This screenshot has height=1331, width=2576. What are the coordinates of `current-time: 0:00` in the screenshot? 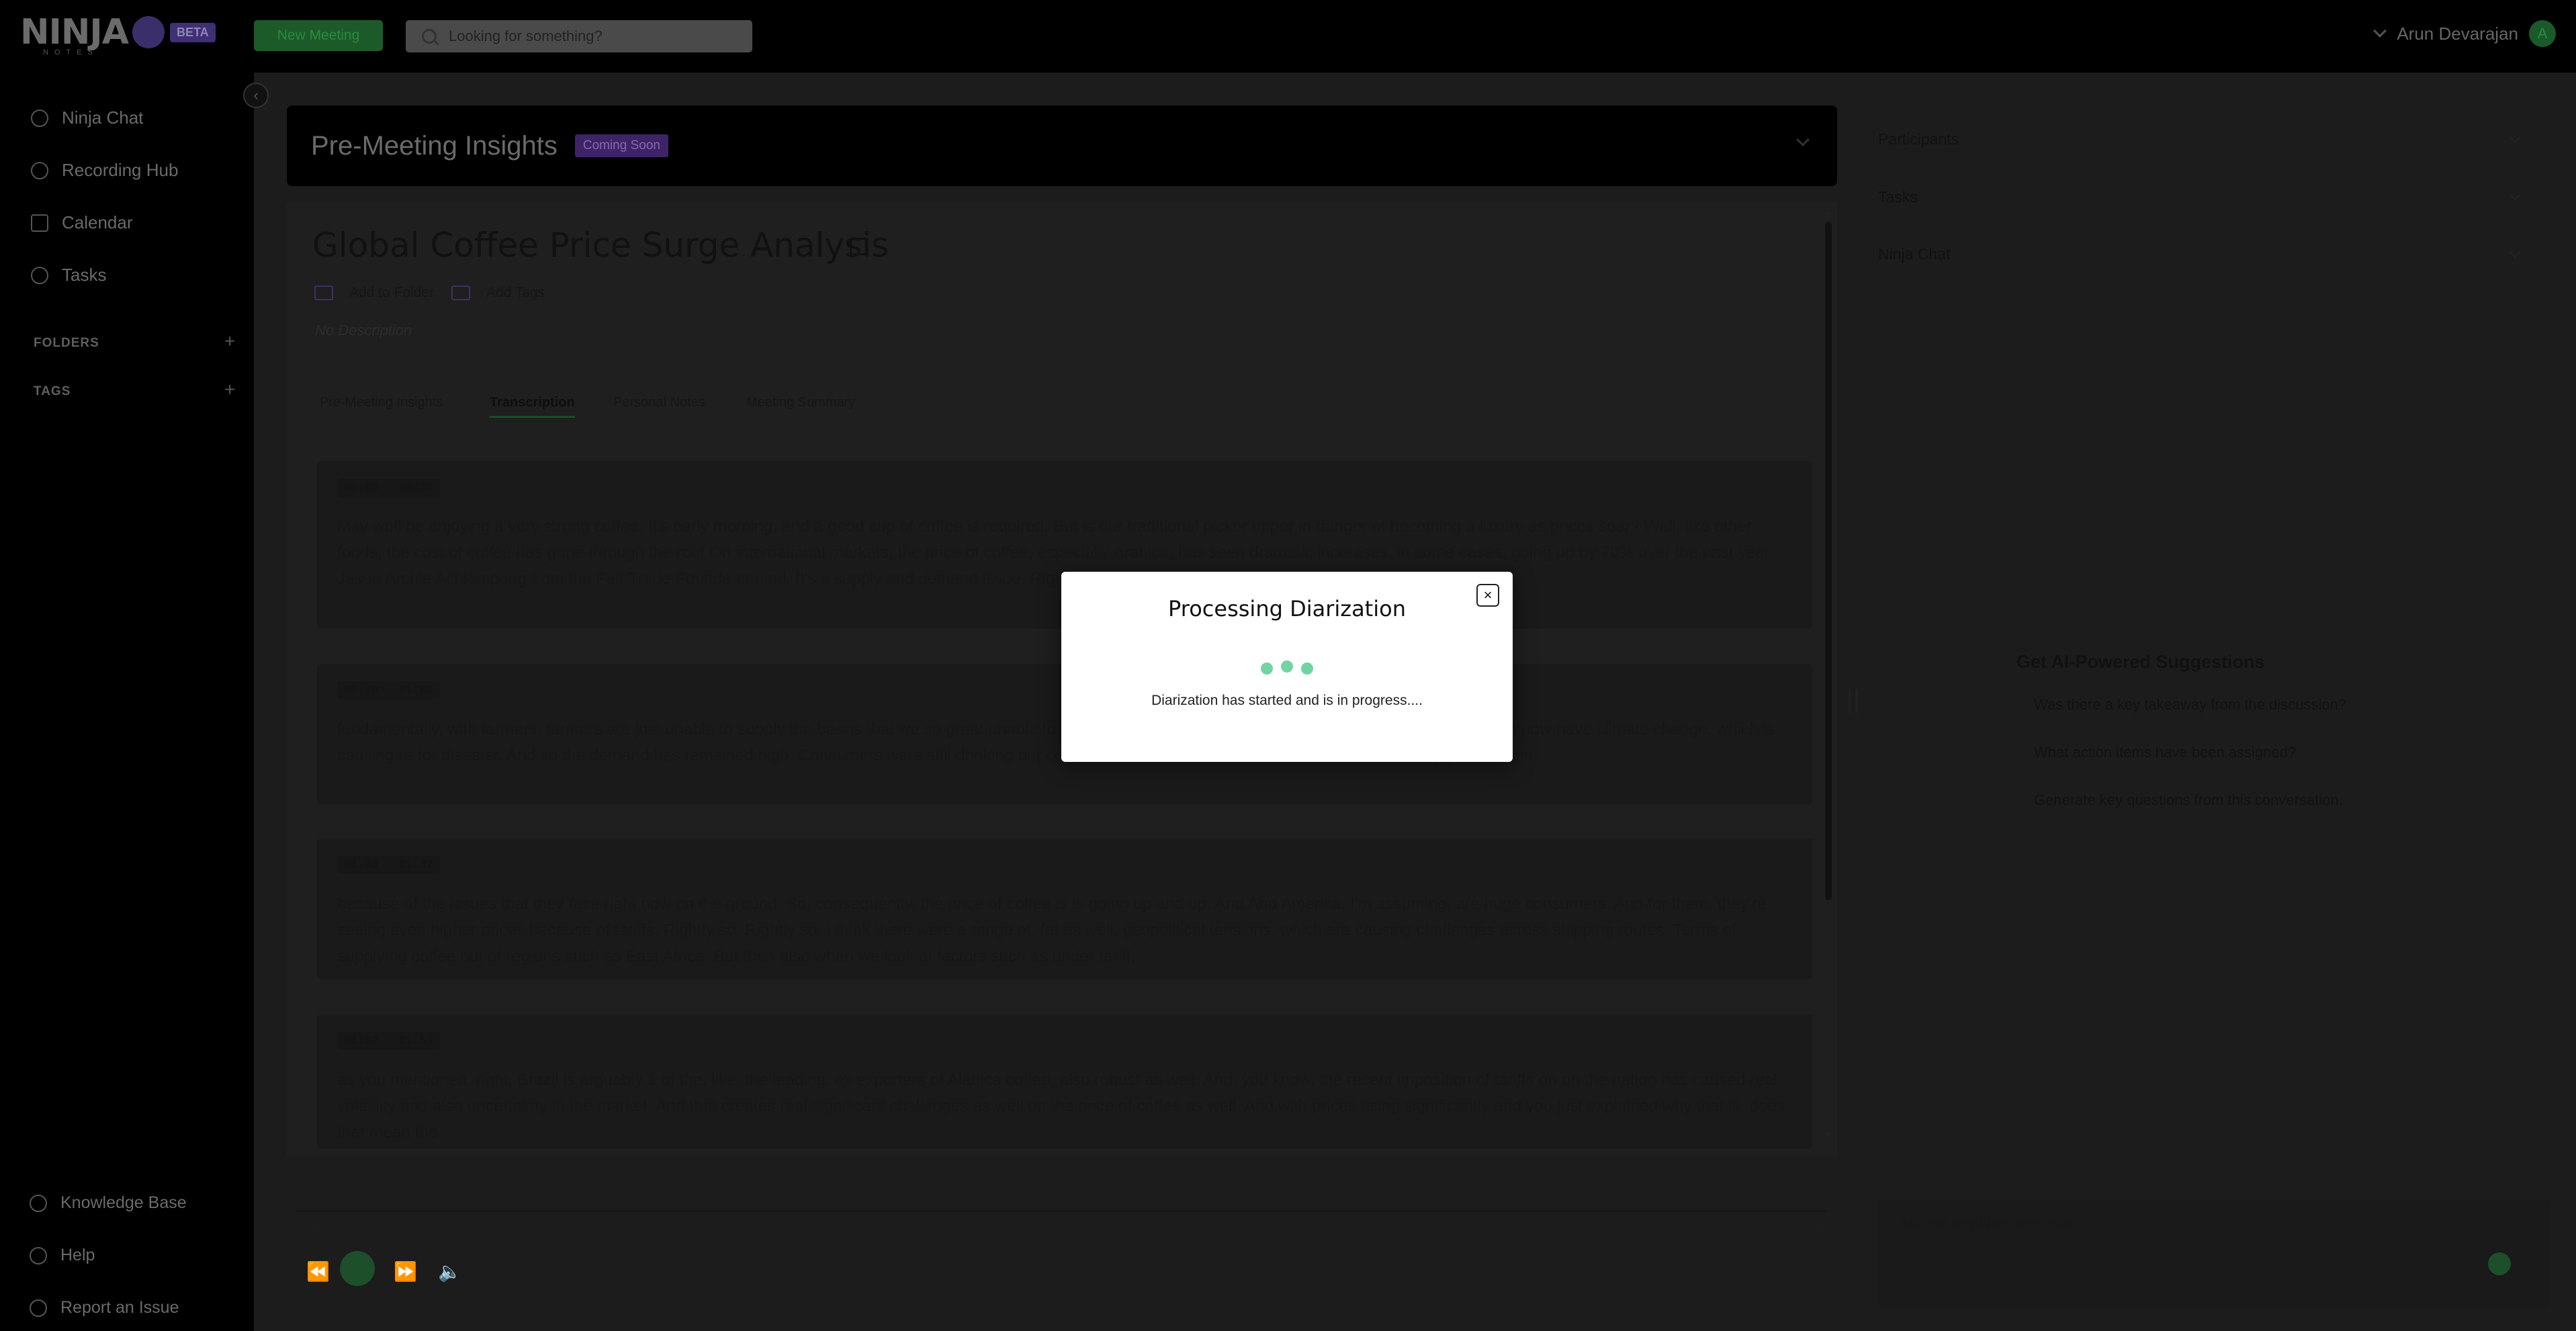 It's located at (308, 1229).